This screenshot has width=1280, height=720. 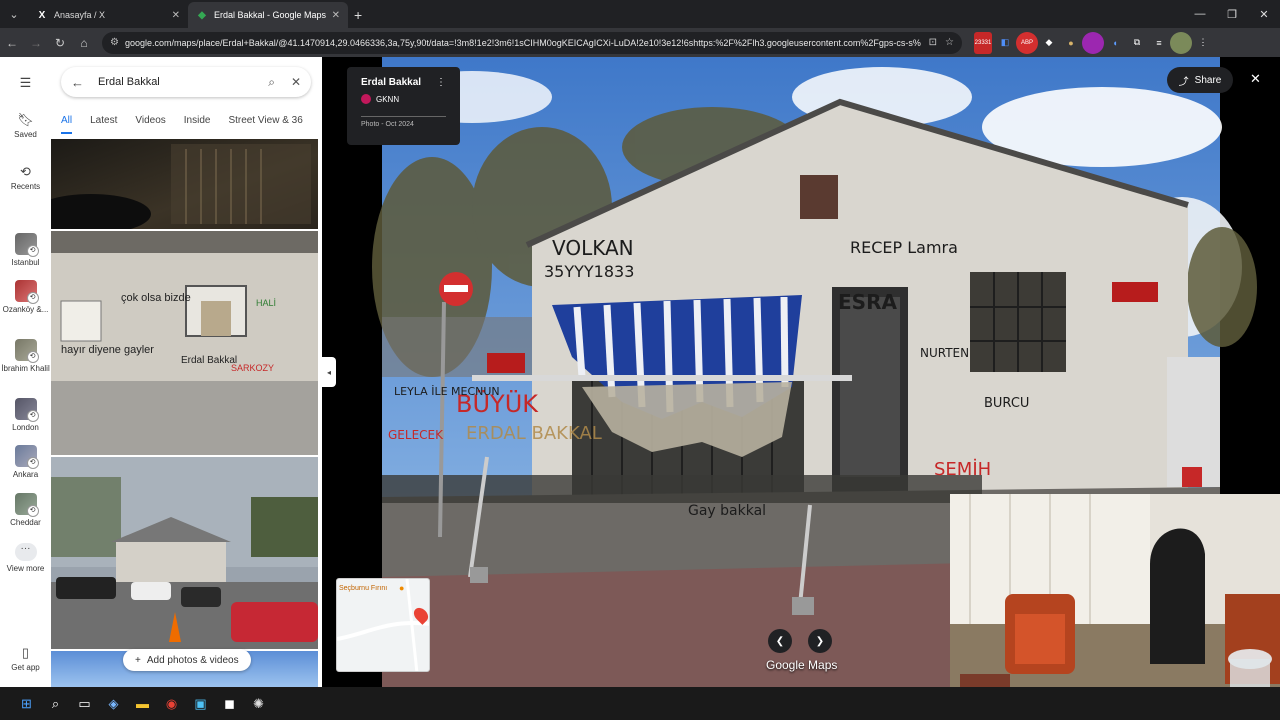 I want to click on recent-place-ankara: ⟲ Ankara, so click(x=25, y=462).